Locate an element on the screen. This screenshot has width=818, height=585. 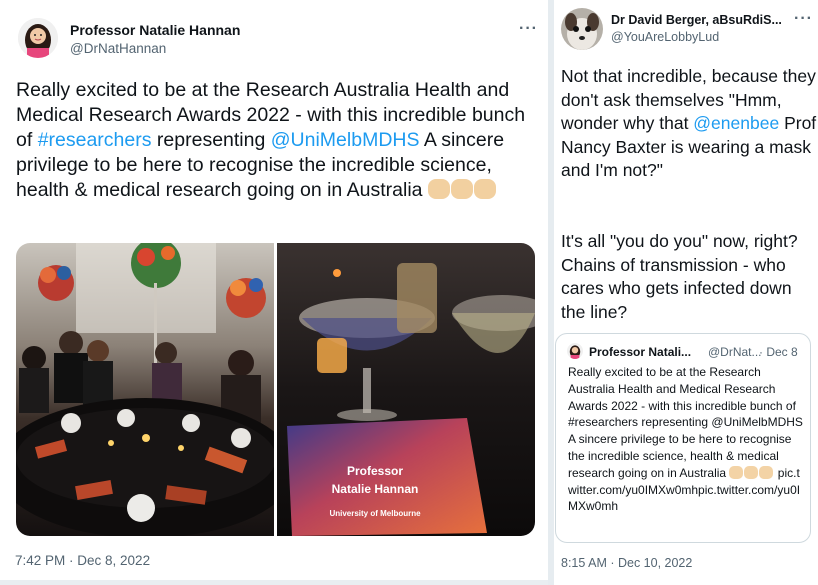
quote-avatar is located at coordinates (575, 351).